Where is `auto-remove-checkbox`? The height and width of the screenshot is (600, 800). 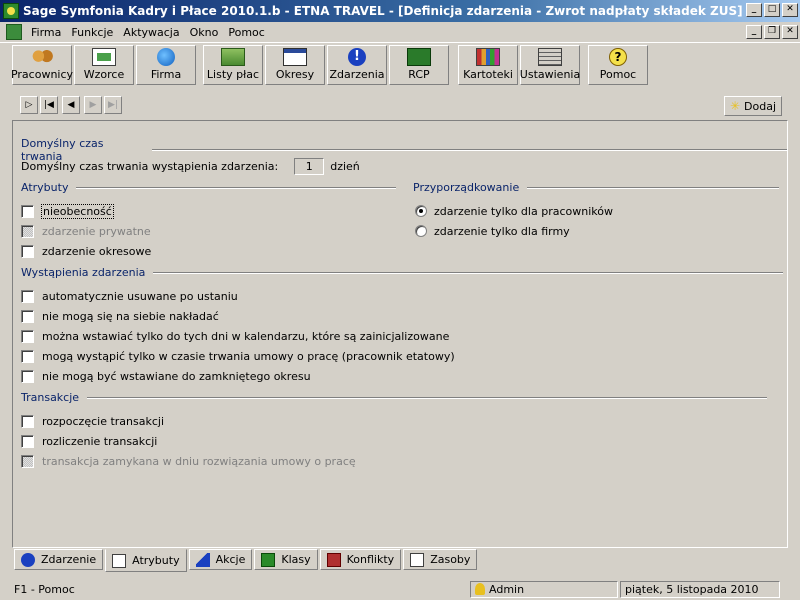
auto-remove-checkbox is located at coordinates (27, 296).